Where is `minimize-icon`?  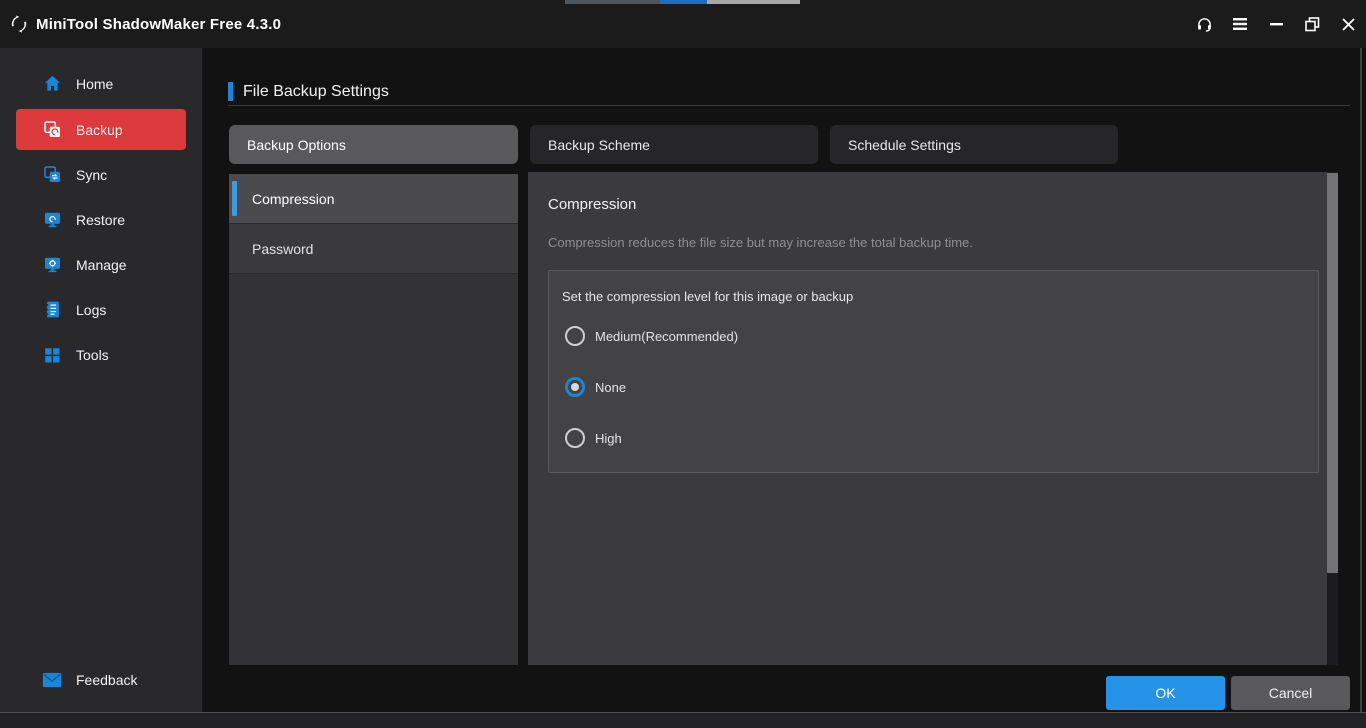 minimize-icon is located at coordinates (1276, 24).